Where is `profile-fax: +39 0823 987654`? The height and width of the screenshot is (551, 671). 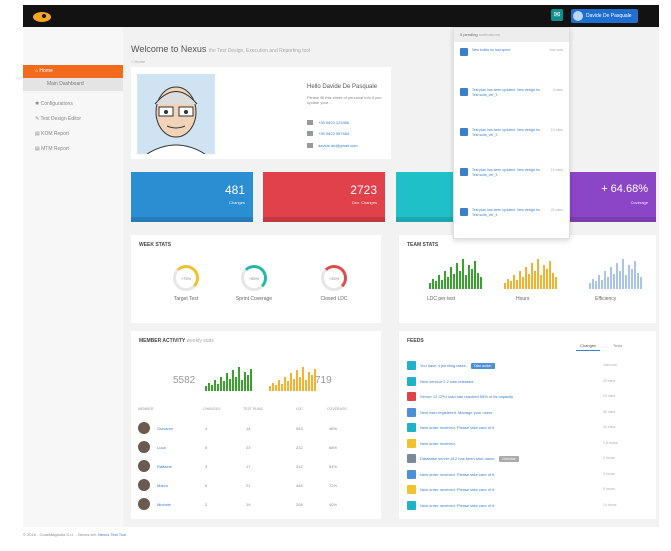 profile-fax: +39 0823 987654 is located at coordinates (328, 134).